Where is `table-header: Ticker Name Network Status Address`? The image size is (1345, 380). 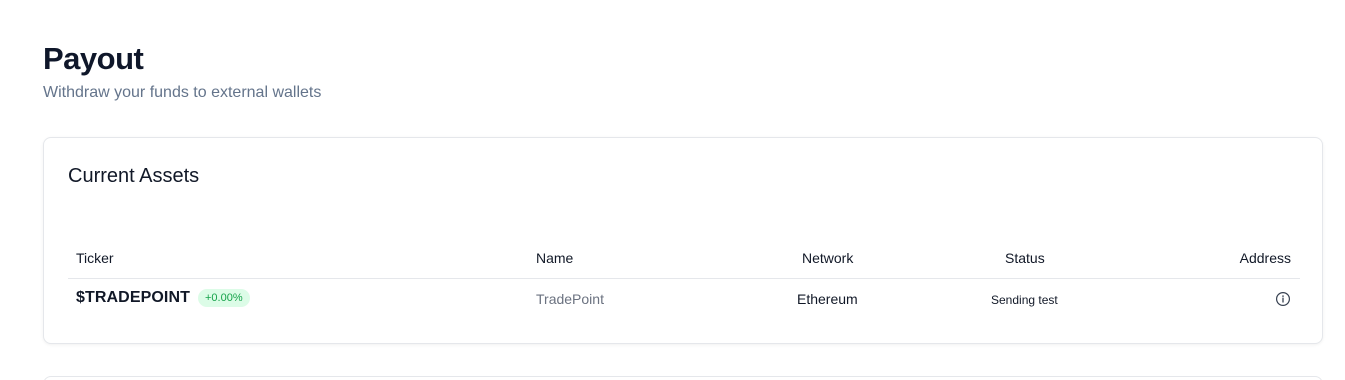 table-header: Ticker Name Network Status Address is located at coordinates (684, 258).